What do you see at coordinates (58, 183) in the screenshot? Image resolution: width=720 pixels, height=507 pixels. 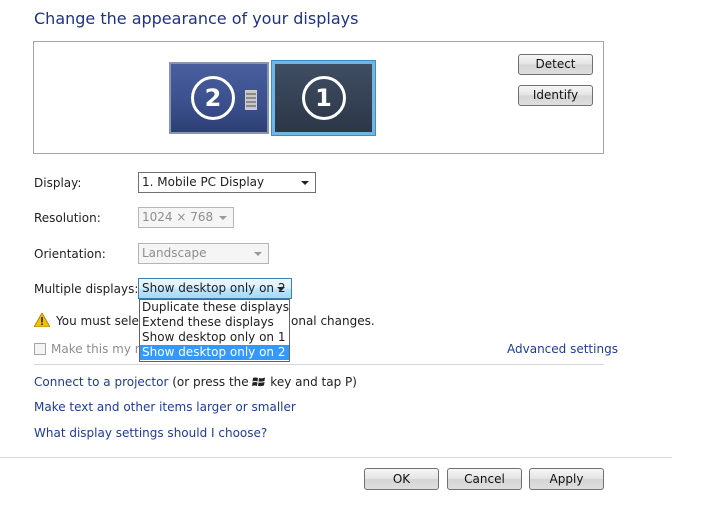 I see `display-label: Display:` at bounding box center [58, 183].